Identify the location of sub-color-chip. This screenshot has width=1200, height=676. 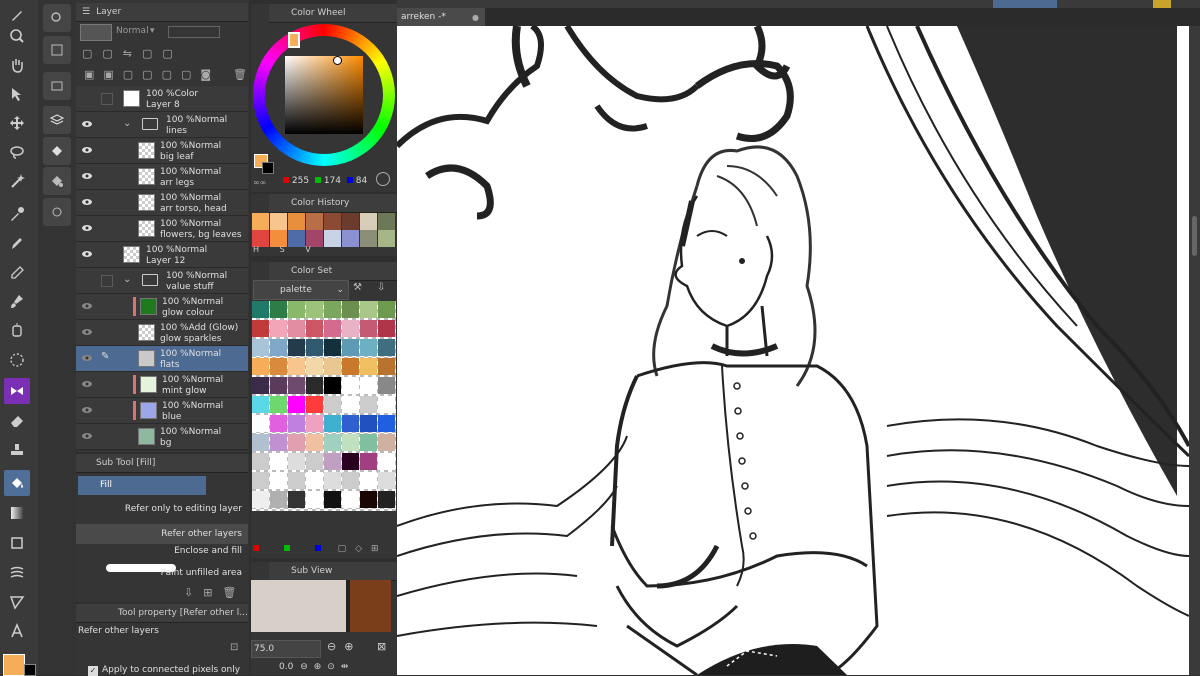
(268, 168).